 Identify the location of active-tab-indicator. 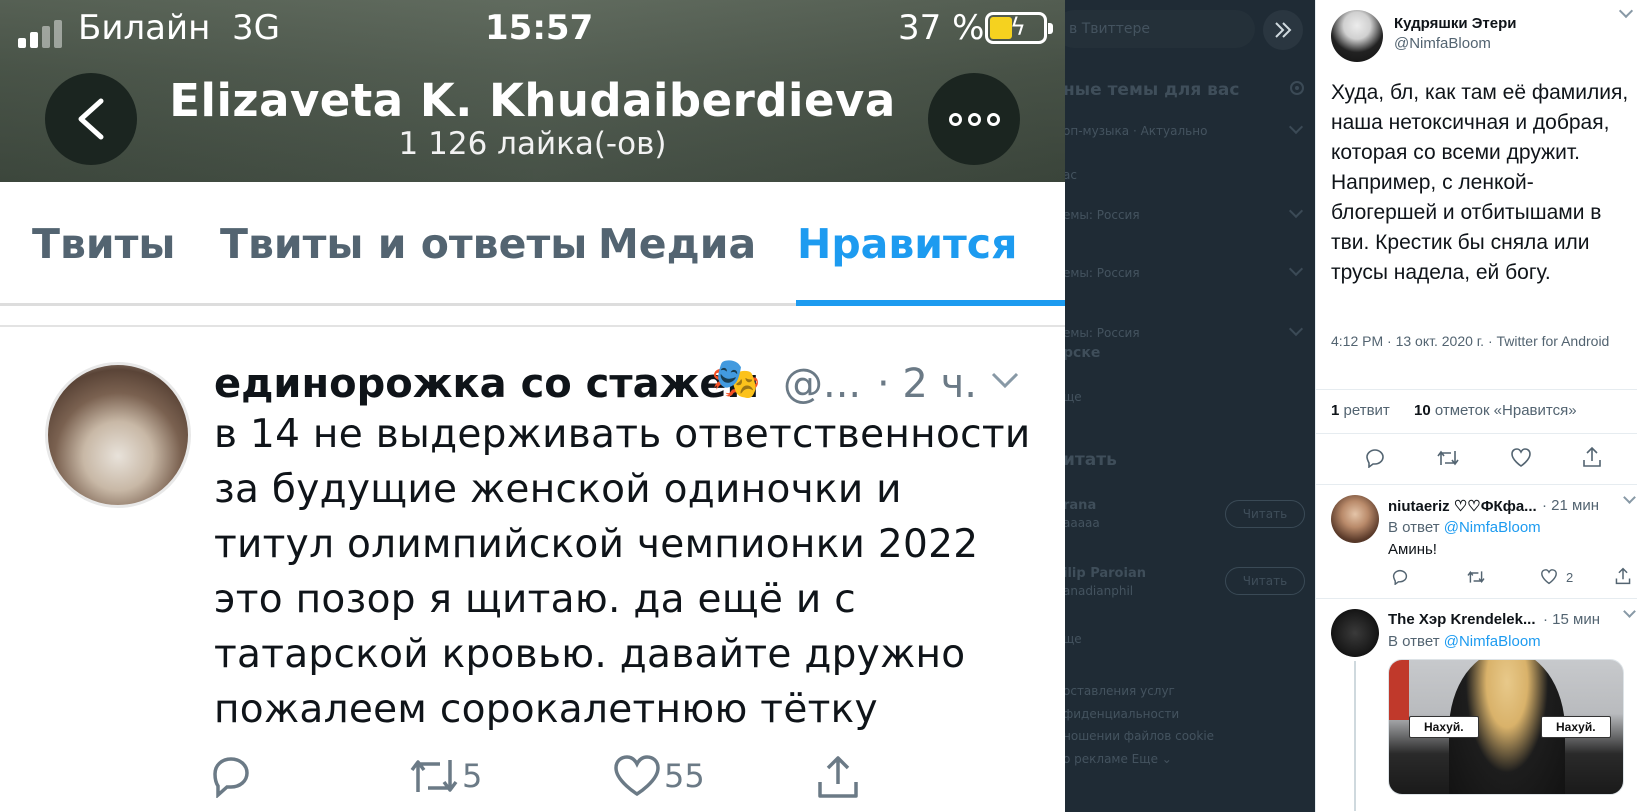
(930, 303).